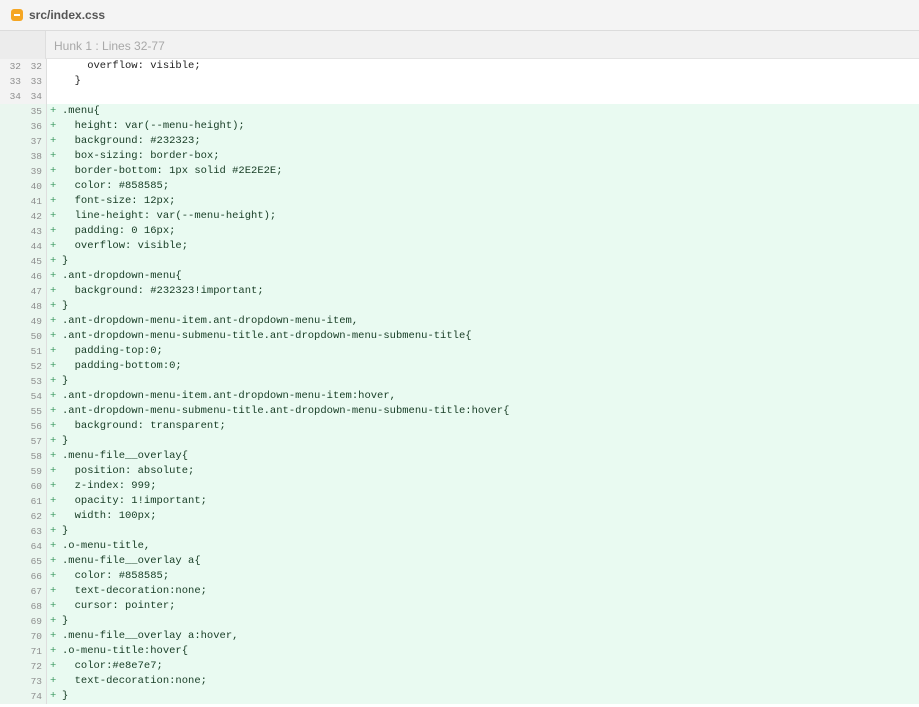  Describe the element at coordinates (459, 561) in the screenshot. I see `diff-line-added: 65 + .menu-file__overlay a{` at that location.